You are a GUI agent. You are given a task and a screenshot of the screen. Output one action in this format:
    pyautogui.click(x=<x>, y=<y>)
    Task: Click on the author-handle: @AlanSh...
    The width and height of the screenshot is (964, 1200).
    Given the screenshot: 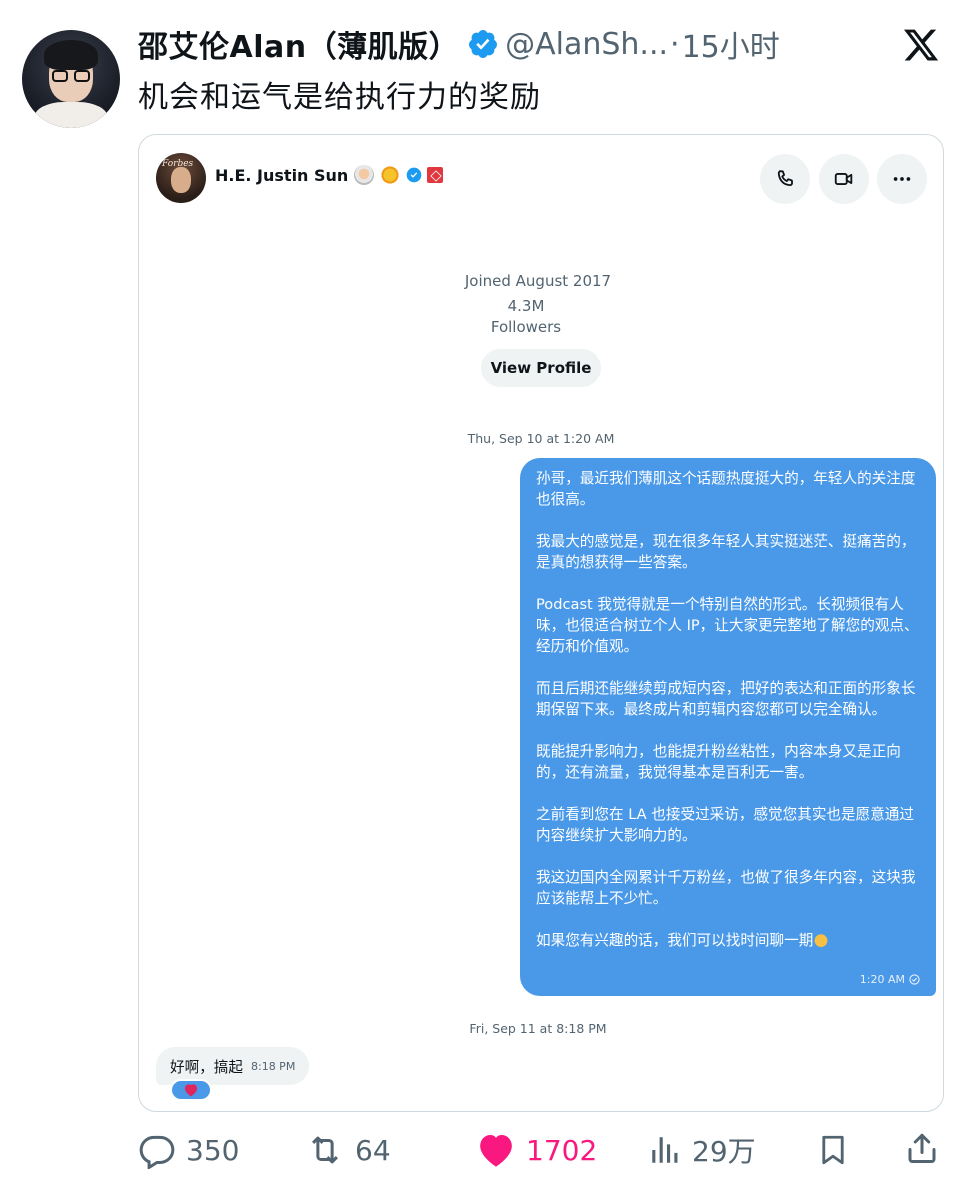 What is the action you would take?
    pyautogui.click(x=586, y=44)
    